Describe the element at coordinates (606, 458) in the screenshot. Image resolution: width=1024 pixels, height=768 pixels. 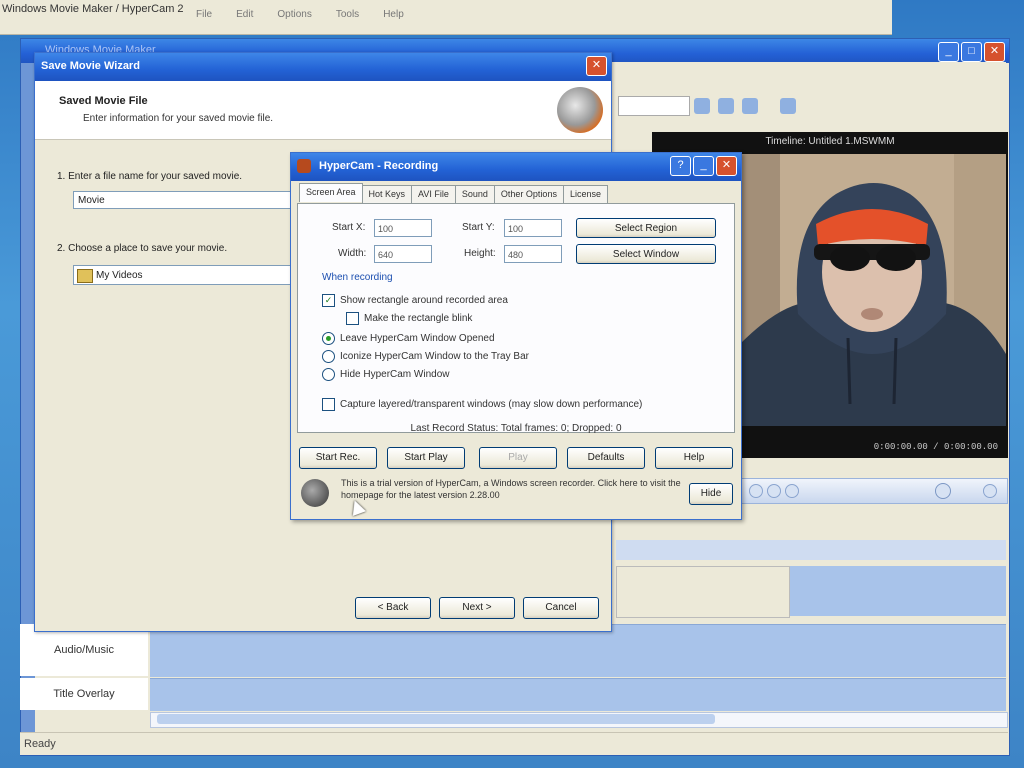
I see `defaults-button: Defaults` at that location.